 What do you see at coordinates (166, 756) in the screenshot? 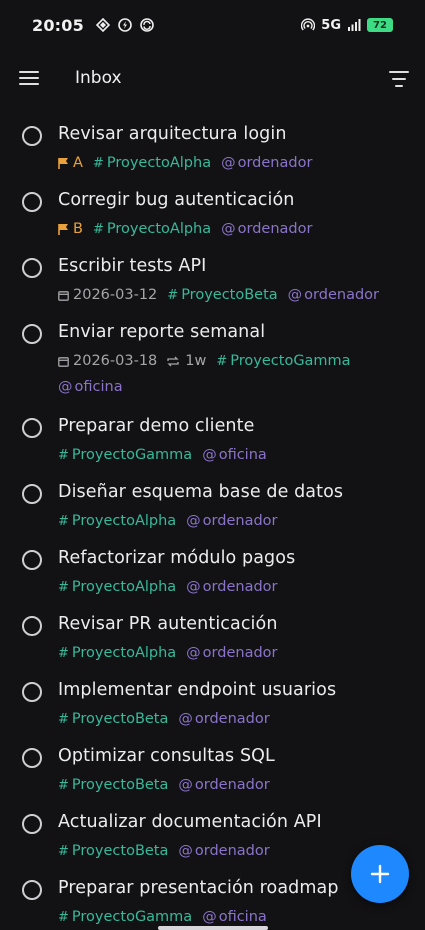
I see `task-title: Optimizar consultas SQL` at bounding box center [166, 756].